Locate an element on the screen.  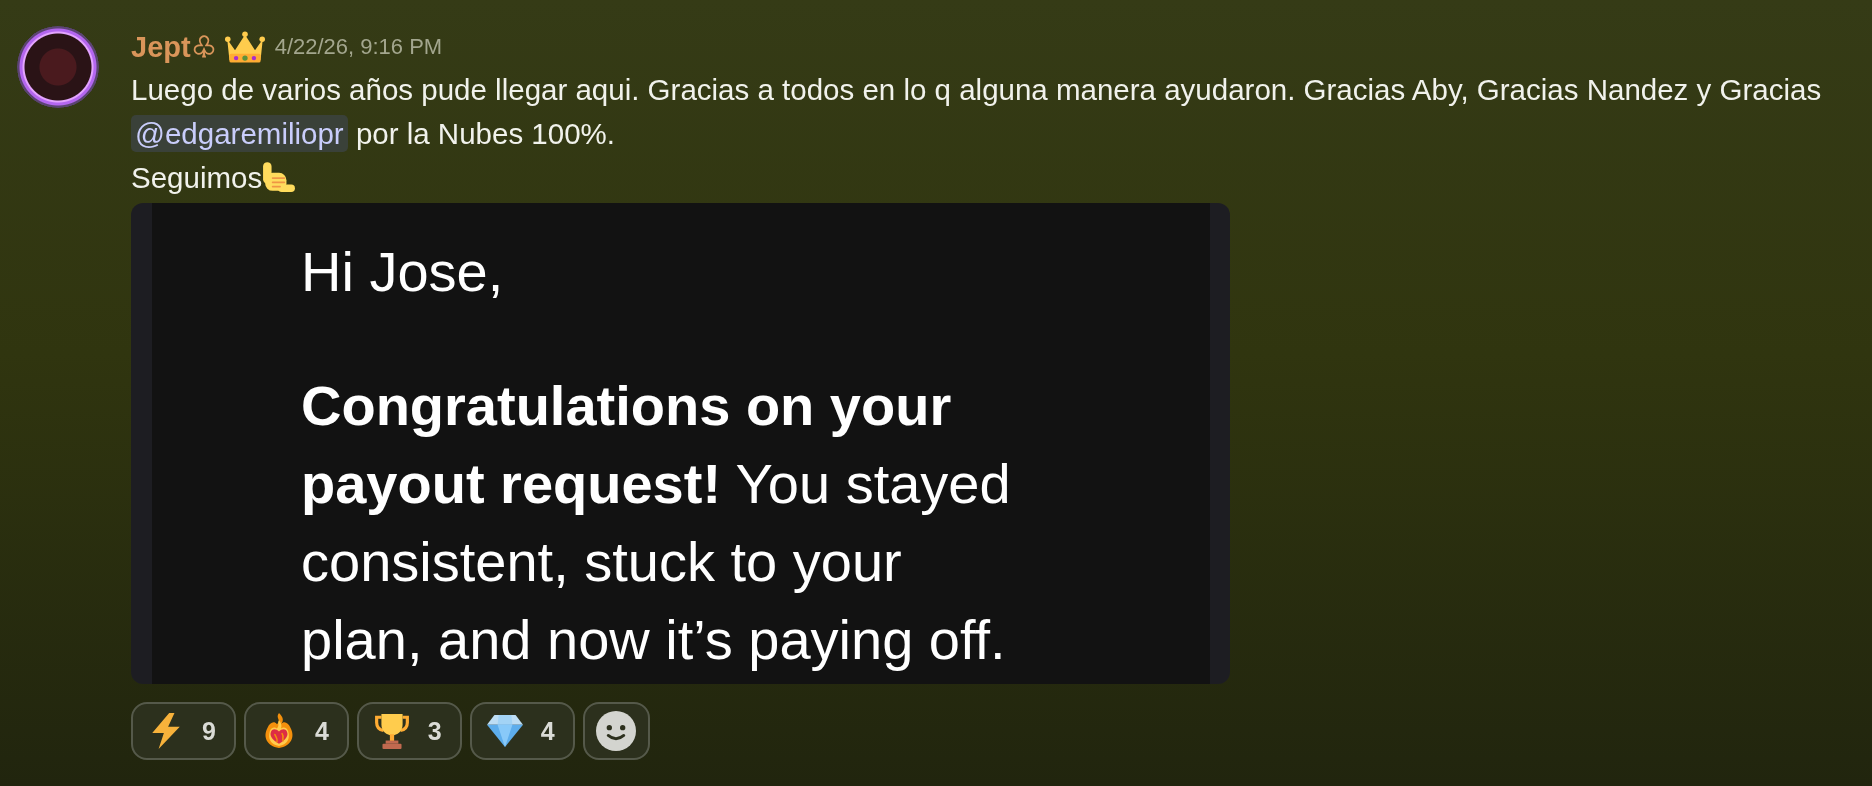
author-name: Jept♧ is located at coordinates (174, 47).